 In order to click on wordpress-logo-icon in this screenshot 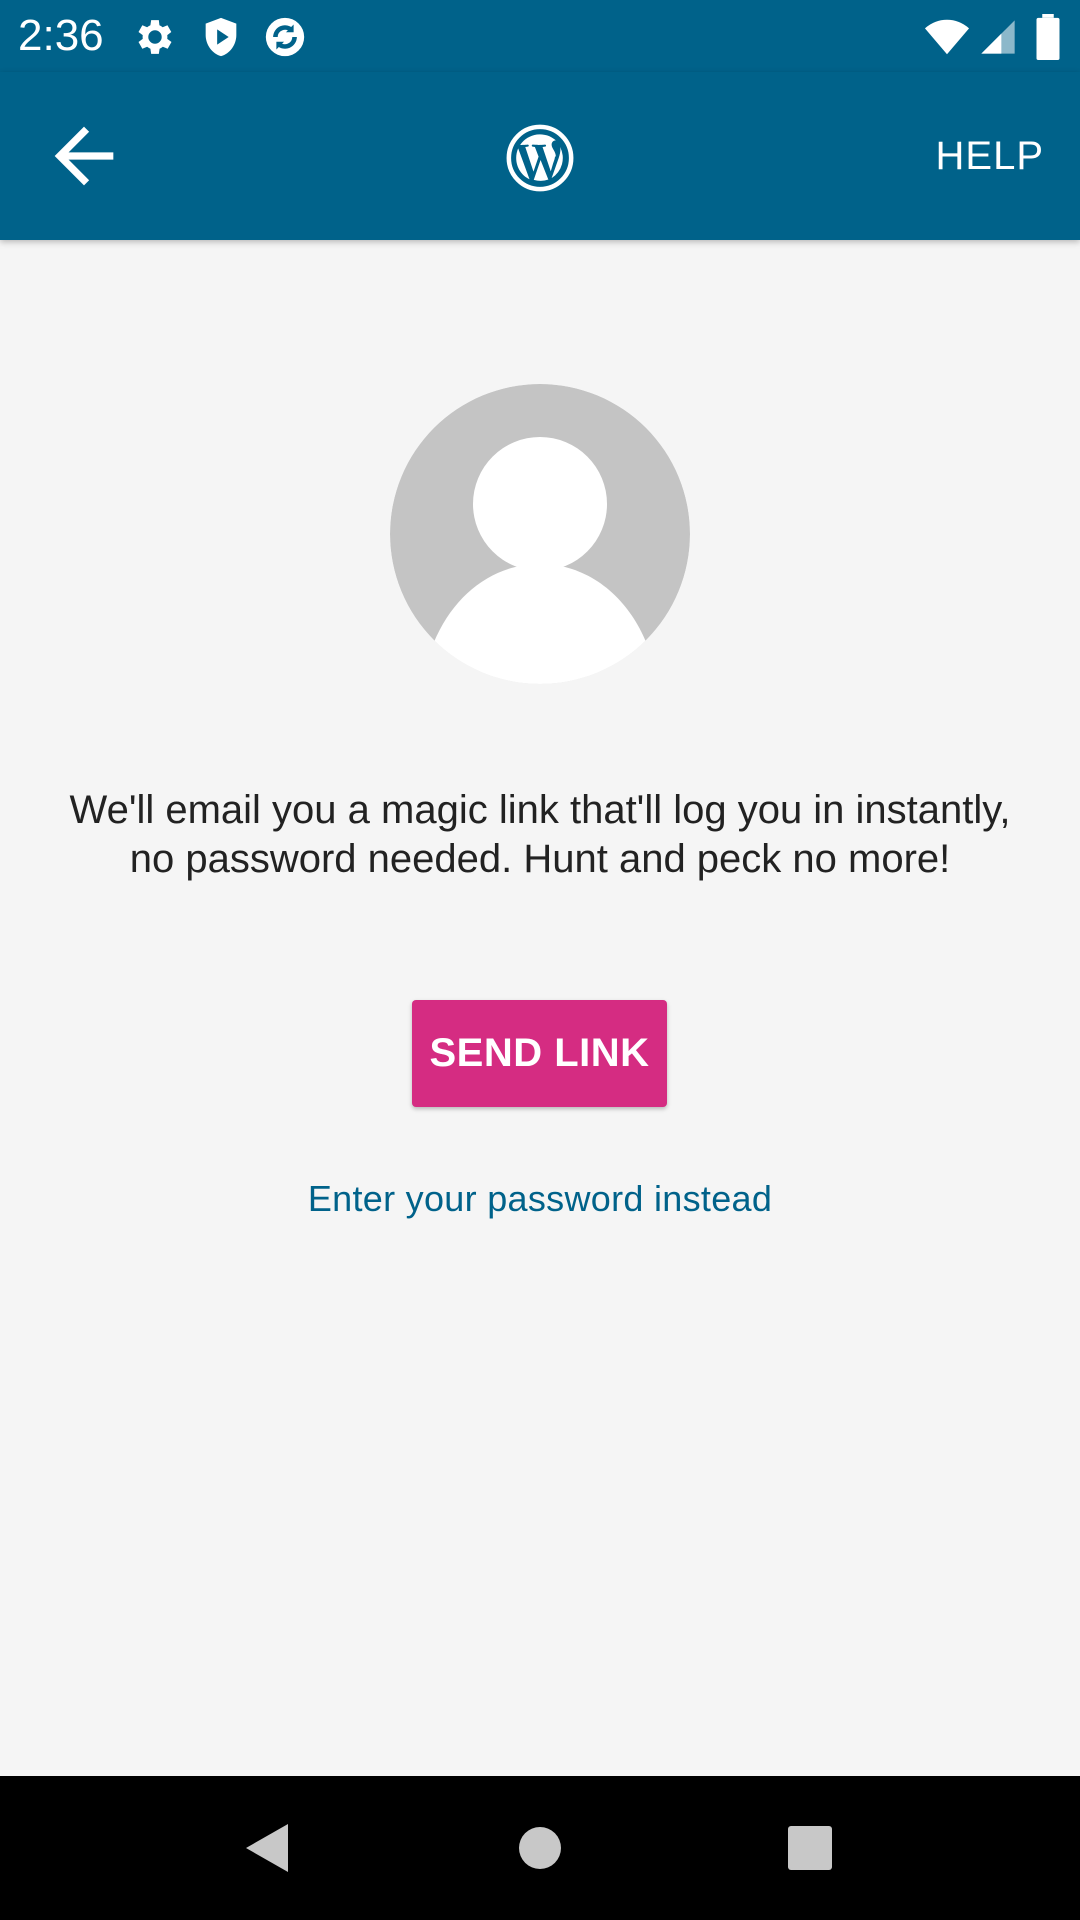, I will do `click(540, 158)`.